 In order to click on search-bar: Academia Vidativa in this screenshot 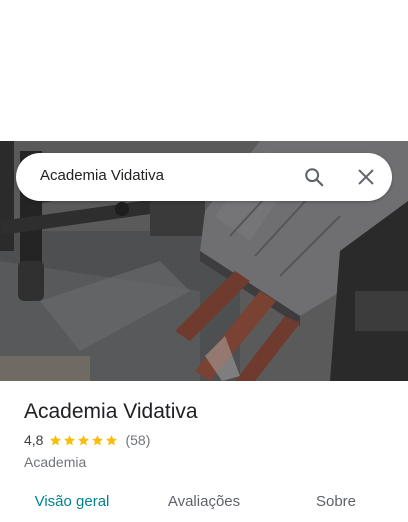, I will do `click(204, 177)`.